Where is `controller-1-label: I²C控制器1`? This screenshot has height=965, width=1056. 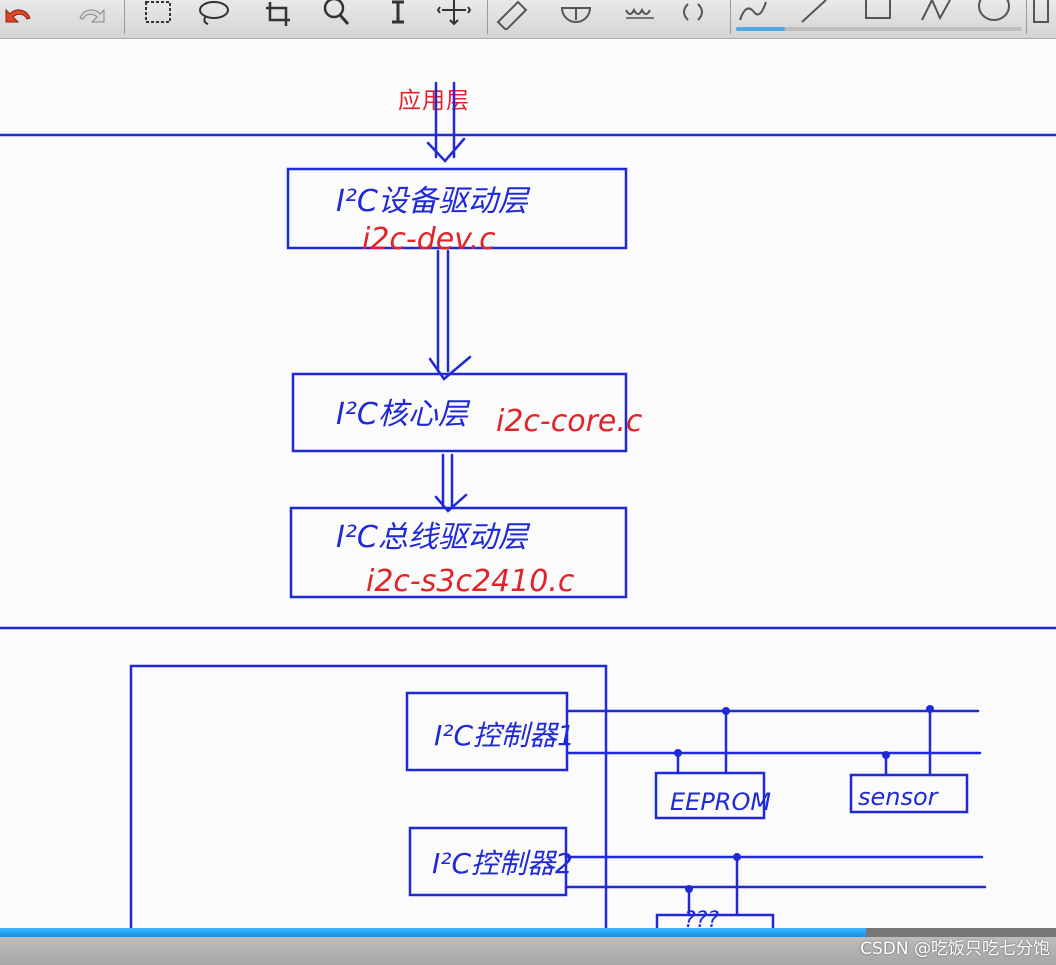 controller-1-label: I²C控制器1 is located at coordinates (504, 735).